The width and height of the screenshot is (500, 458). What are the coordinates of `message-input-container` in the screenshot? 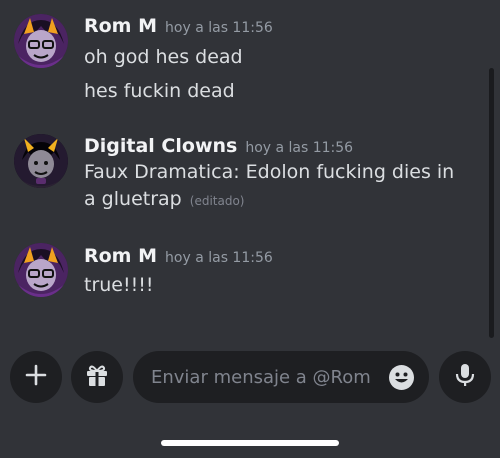 It's located at (281, 377).